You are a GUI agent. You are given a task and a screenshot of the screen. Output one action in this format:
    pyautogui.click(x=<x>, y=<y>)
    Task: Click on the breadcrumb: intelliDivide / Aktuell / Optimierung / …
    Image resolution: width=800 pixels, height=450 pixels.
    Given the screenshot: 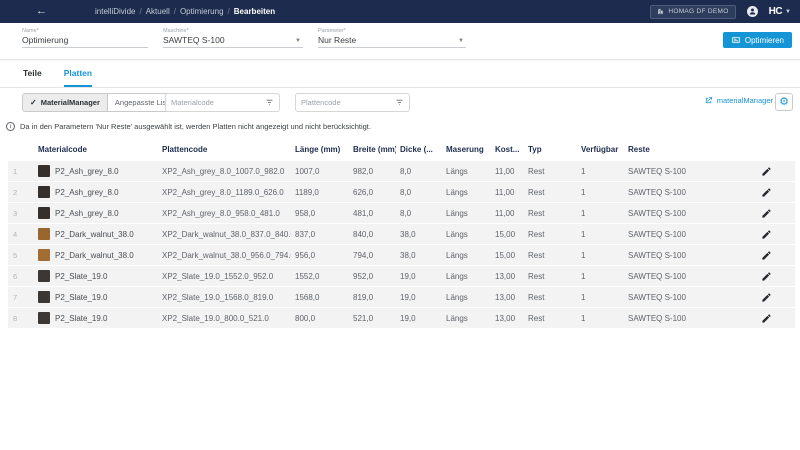 What is the action you would take?
    pyautogui.click(x=185, y=11)
    